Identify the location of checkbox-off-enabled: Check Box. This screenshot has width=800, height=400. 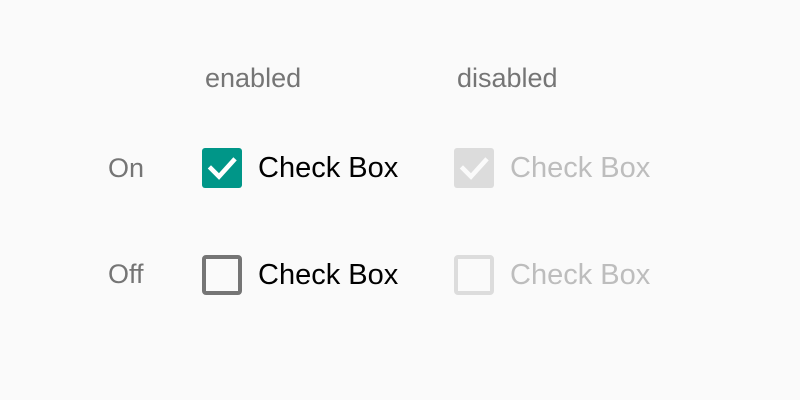
(300, 275).